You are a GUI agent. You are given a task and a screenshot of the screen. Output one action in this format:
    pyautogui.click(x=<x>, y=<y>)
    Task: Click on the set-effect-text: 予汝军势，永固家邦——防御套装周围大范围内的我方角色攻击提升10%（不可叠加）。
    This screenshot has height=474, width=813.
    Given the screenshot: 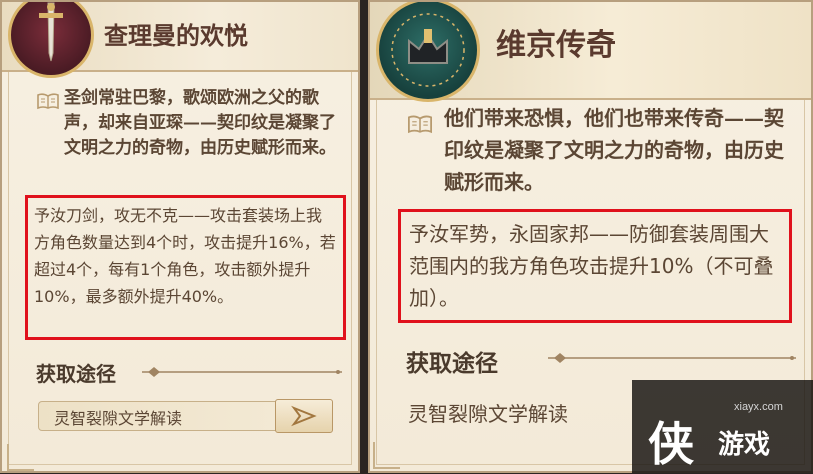 What is the action you would take?
    pyautogui.click(x=595, y=266)
    